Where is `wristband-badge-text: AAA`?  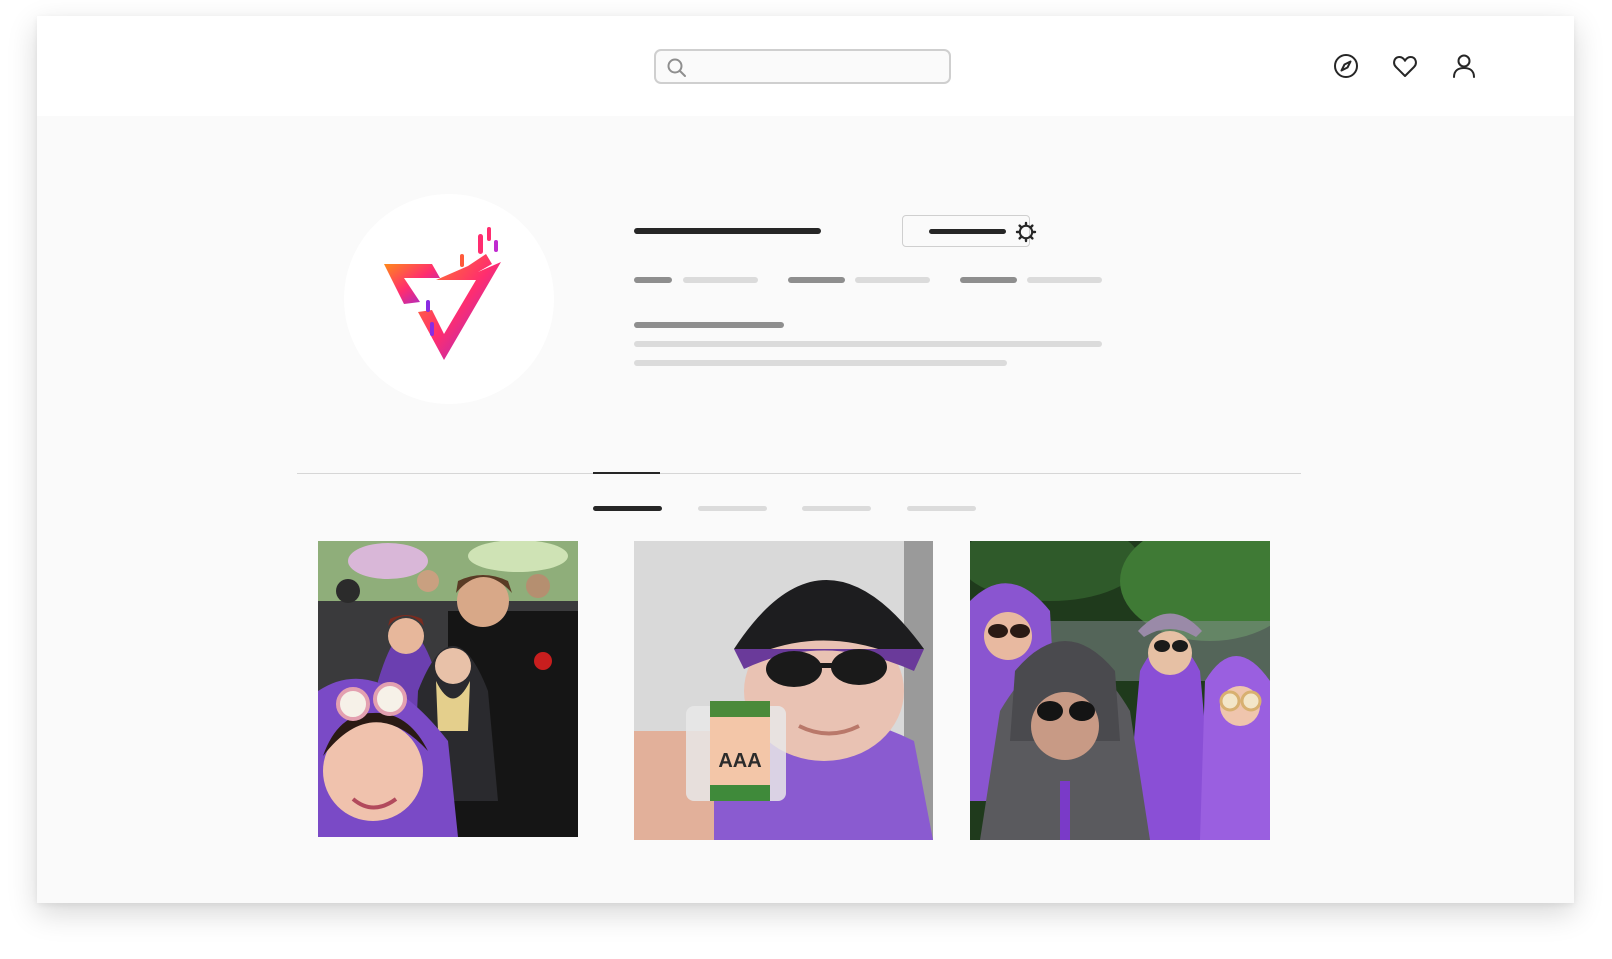
wristband-badge-text: AAA is located at coordinates (739, 761).